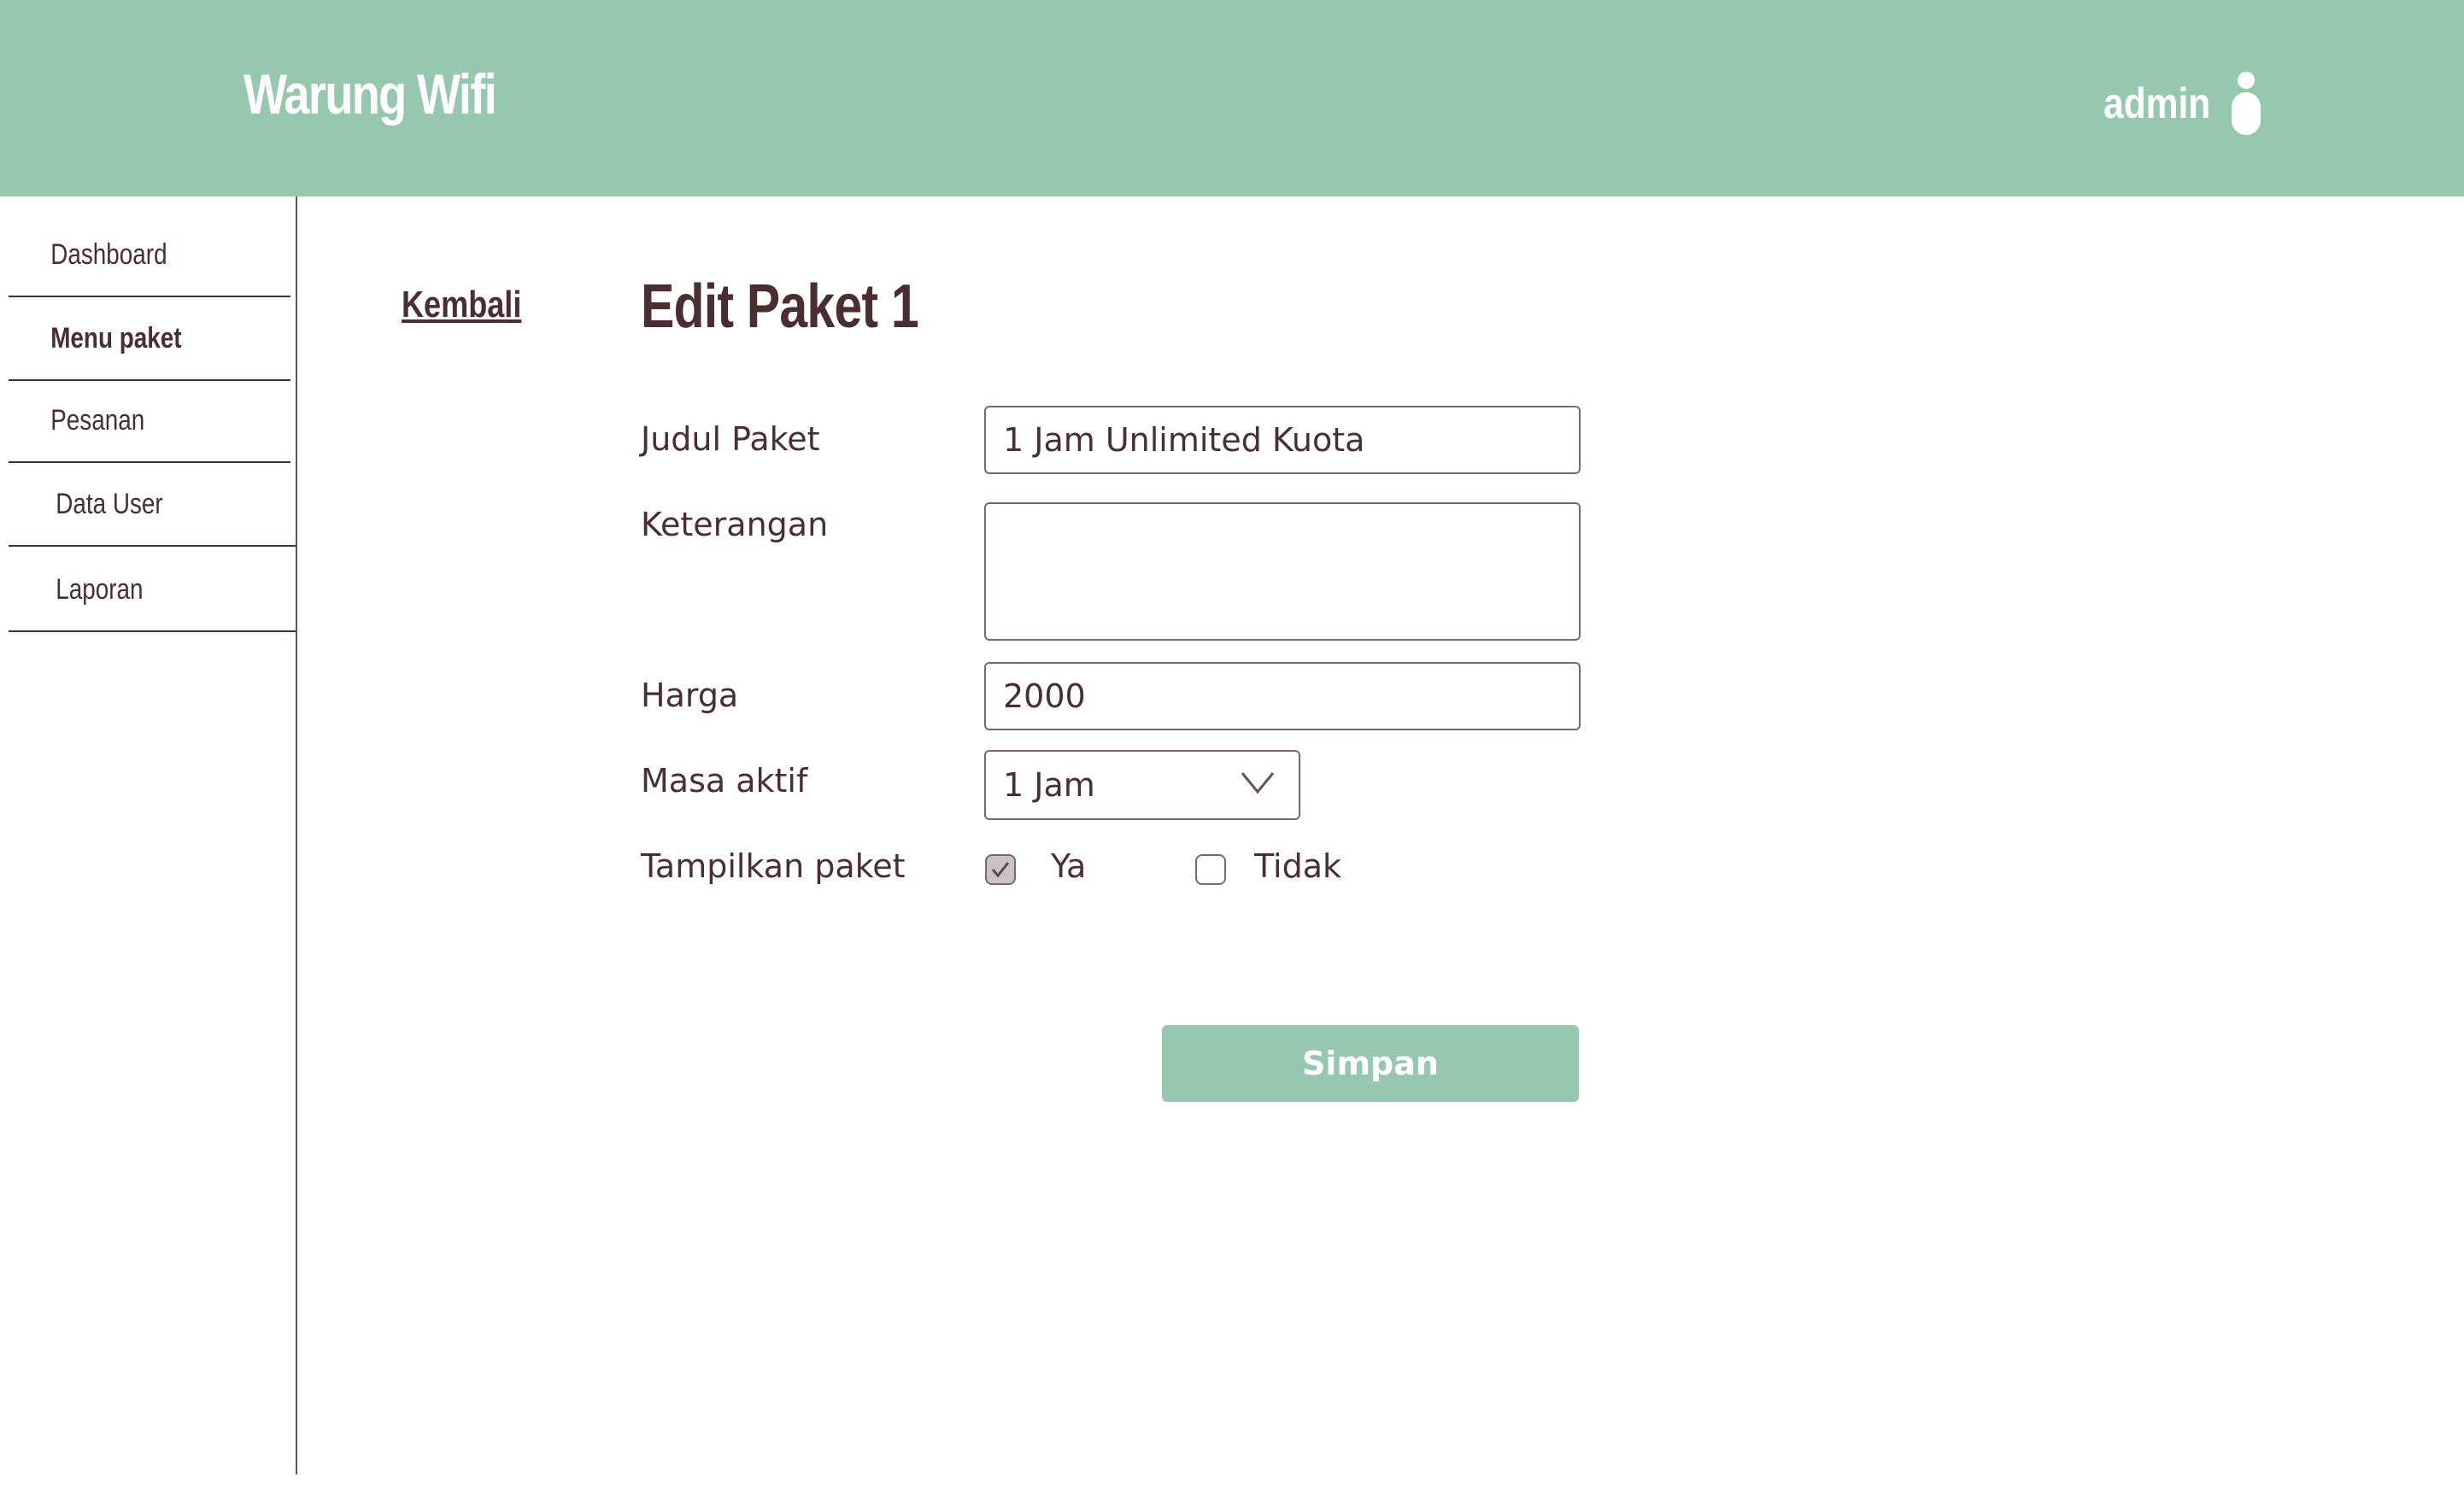 The image size is (2464, 1500). I want to click on tampilkan-paket-label: Tampilkan paket, so click(773, 866).